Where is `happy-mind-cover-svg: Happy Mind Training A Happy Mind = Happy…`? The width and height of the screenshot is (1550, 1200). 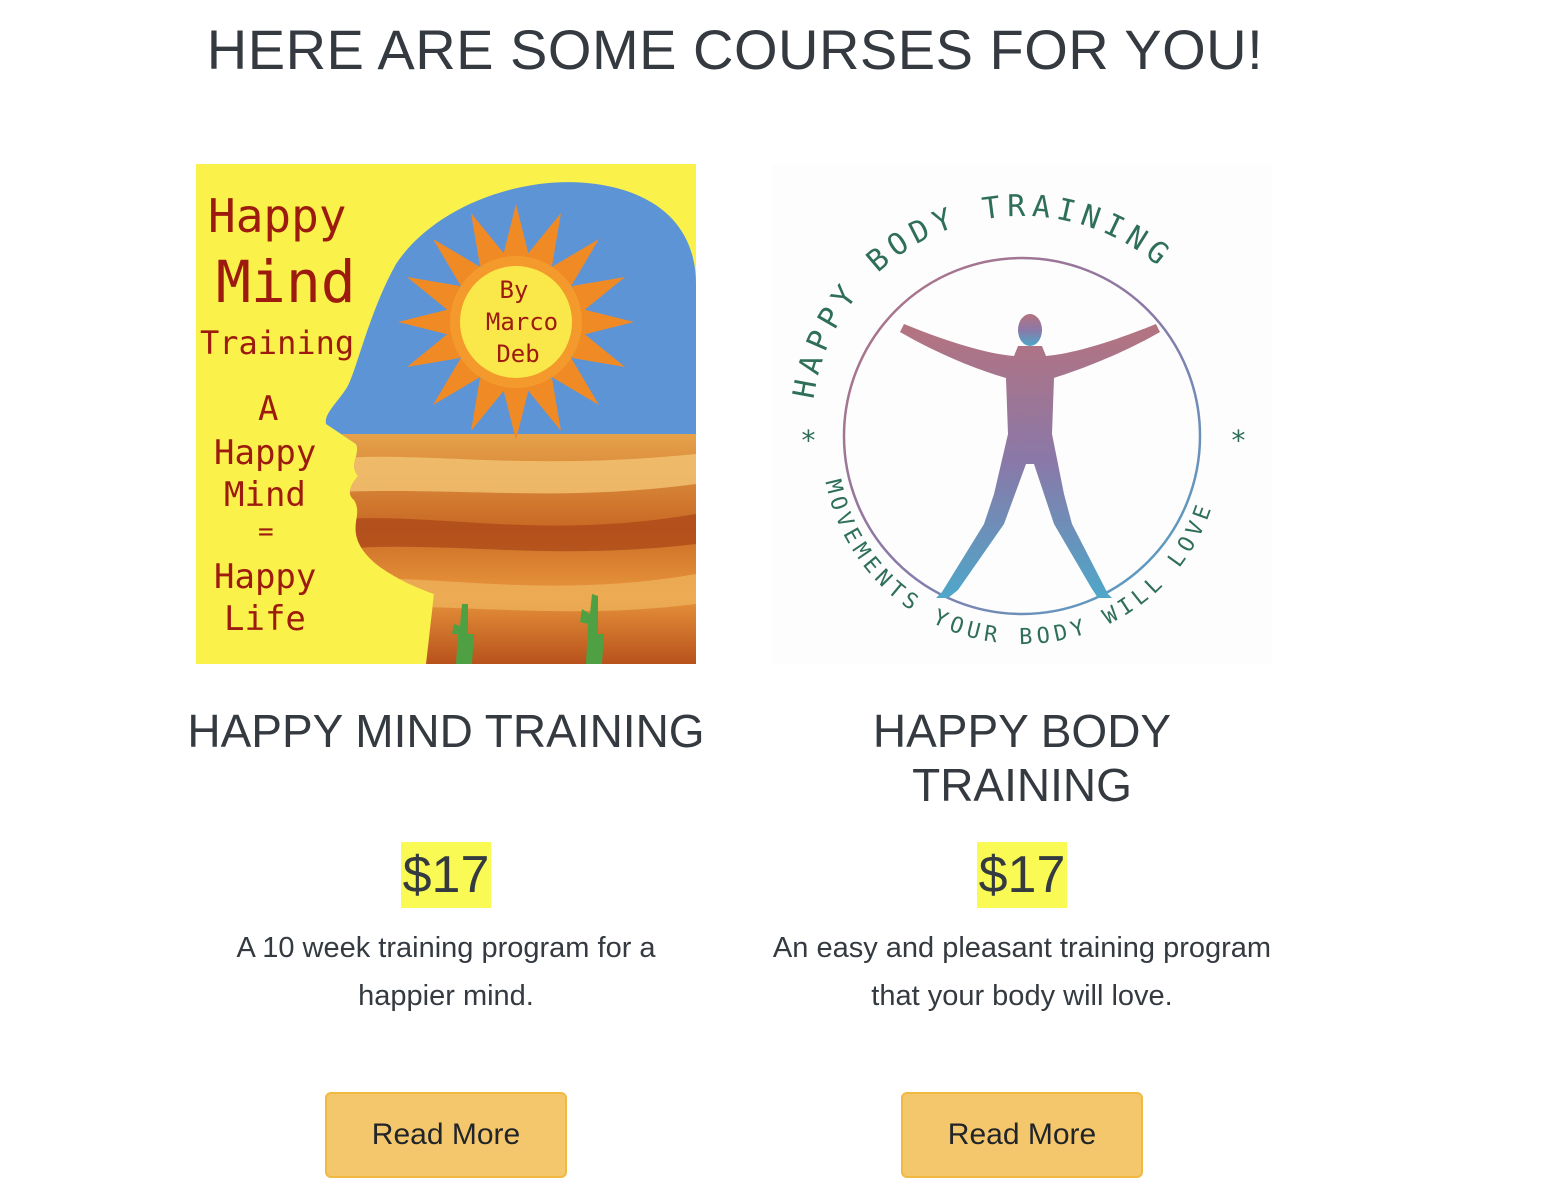
happy-mind-cover-svg: Happy Mind Training A Happy Mind = Happy… is located at coordinates (446, 414).